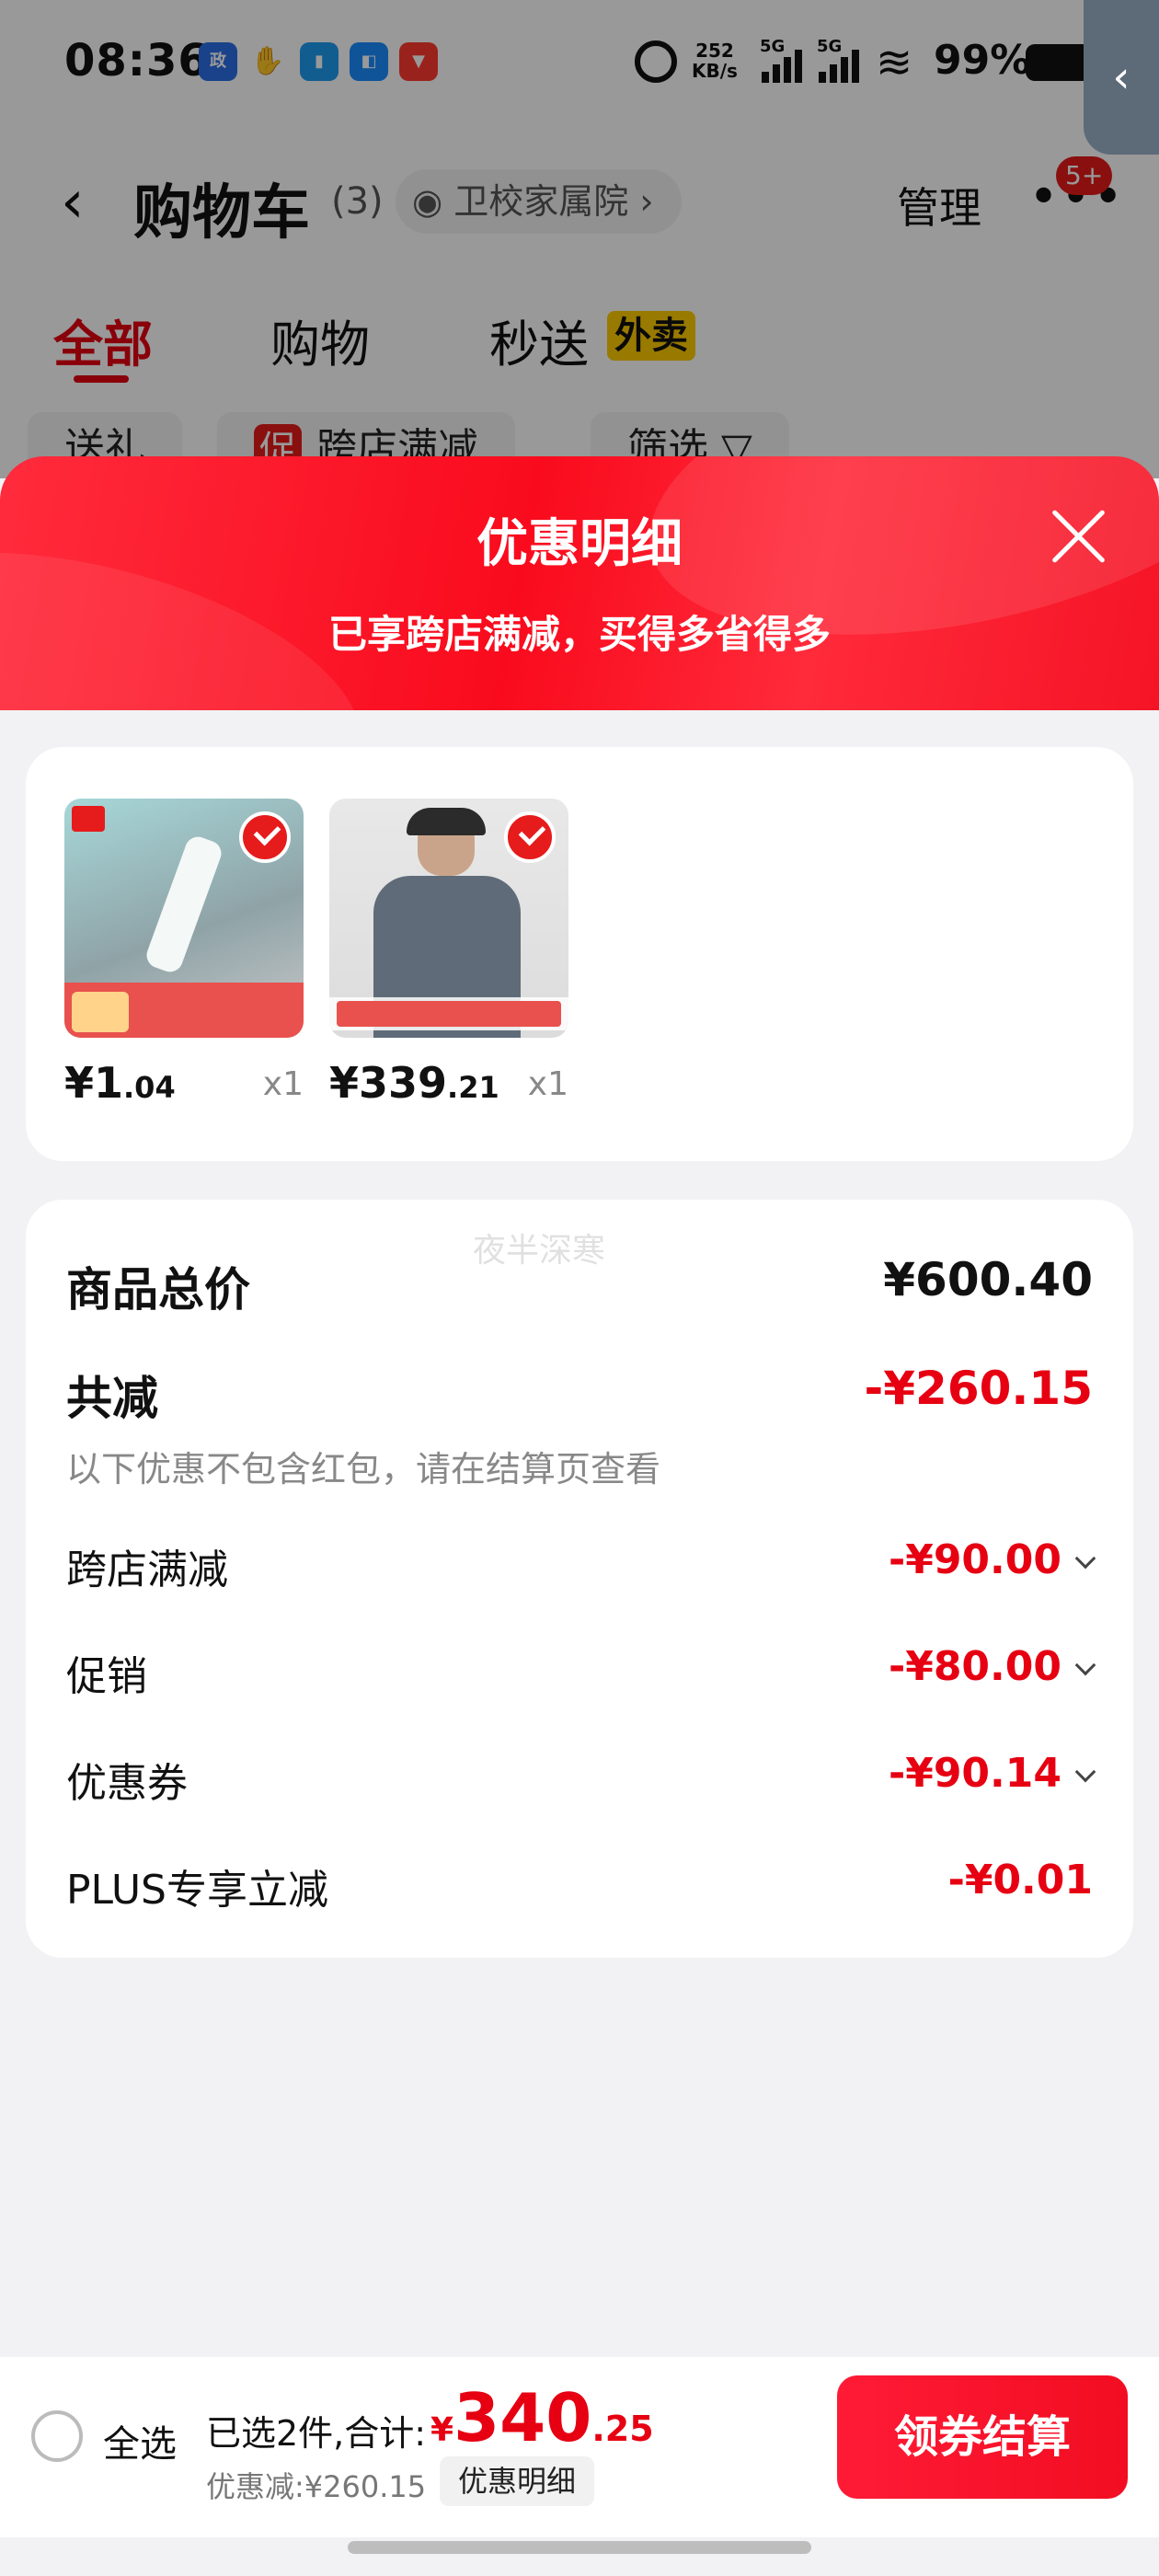 The width and height of the screenshot is (1159, 2576). I want to click on discount-label: 促销, so click(106, 1676).